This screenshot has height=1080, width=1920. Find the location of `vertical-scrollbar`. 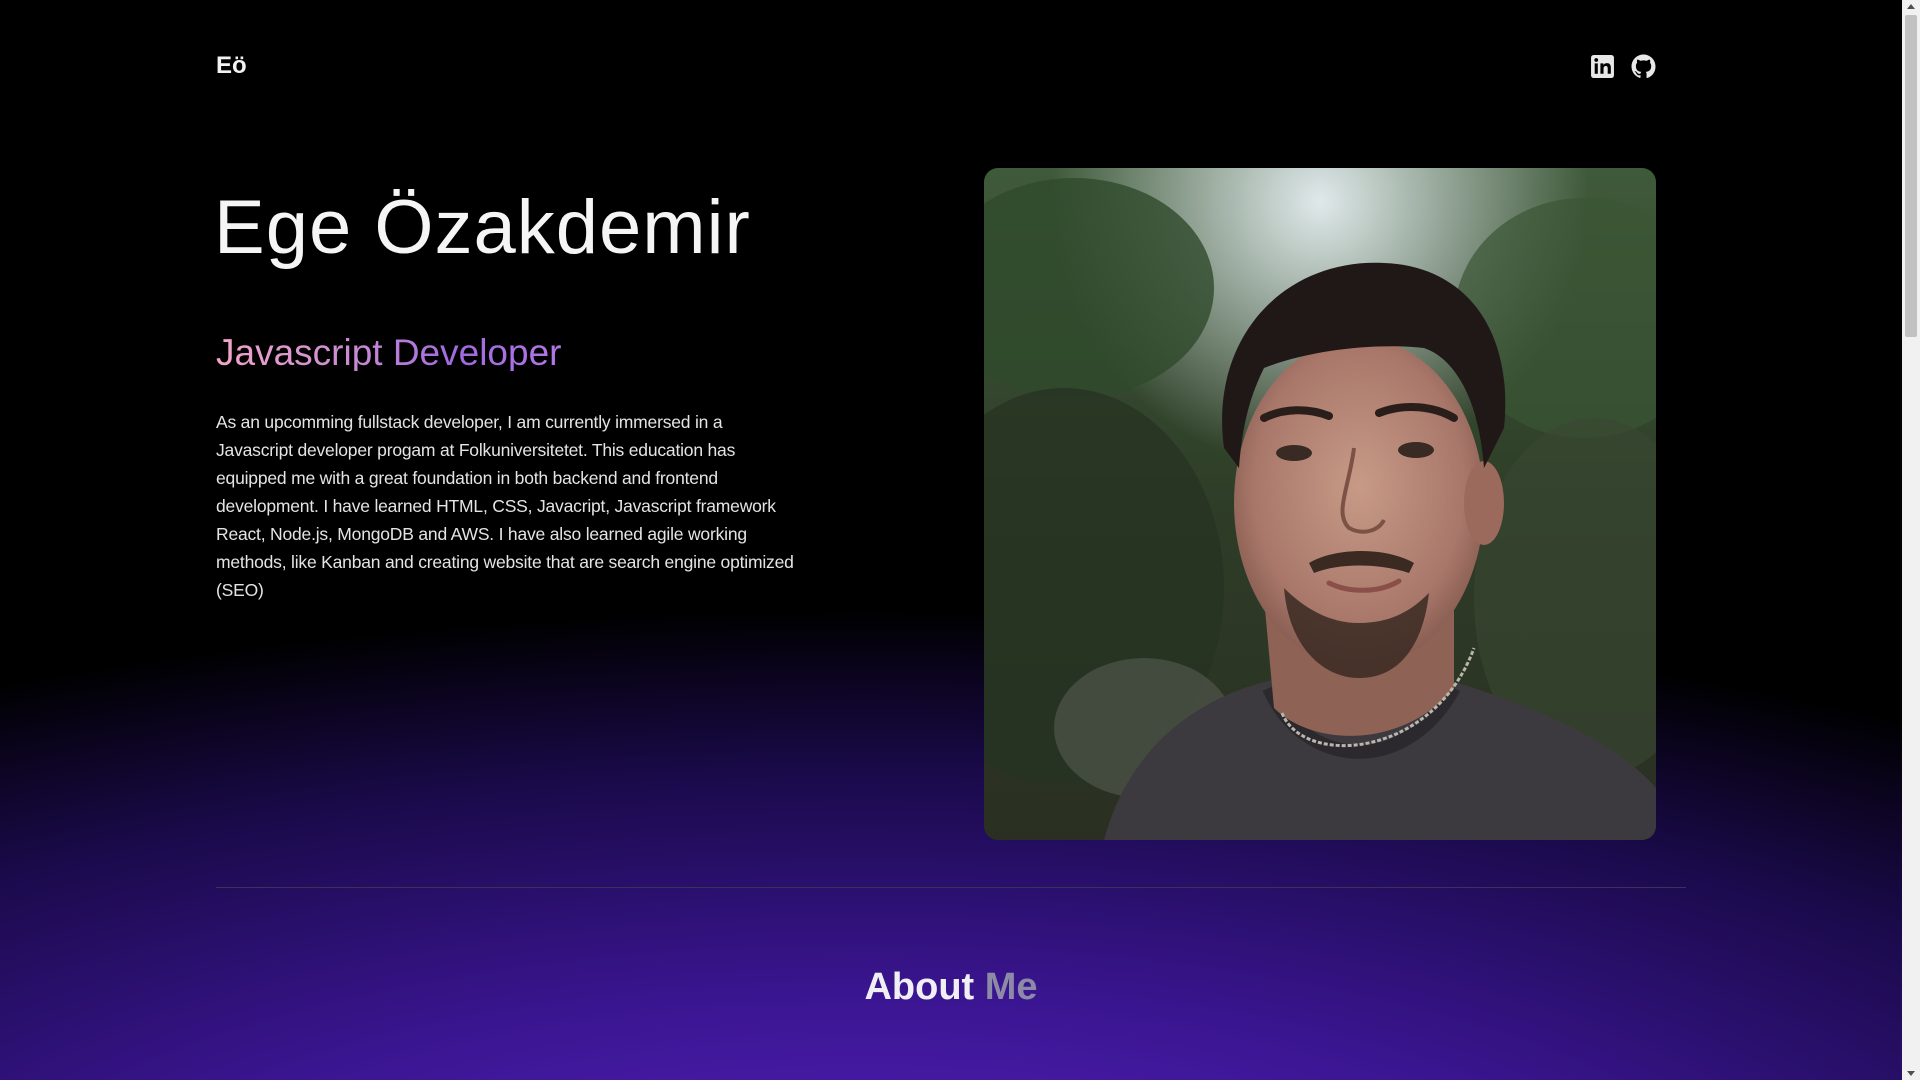

vertical-scrollbar is located at coordinates (1911, 540).